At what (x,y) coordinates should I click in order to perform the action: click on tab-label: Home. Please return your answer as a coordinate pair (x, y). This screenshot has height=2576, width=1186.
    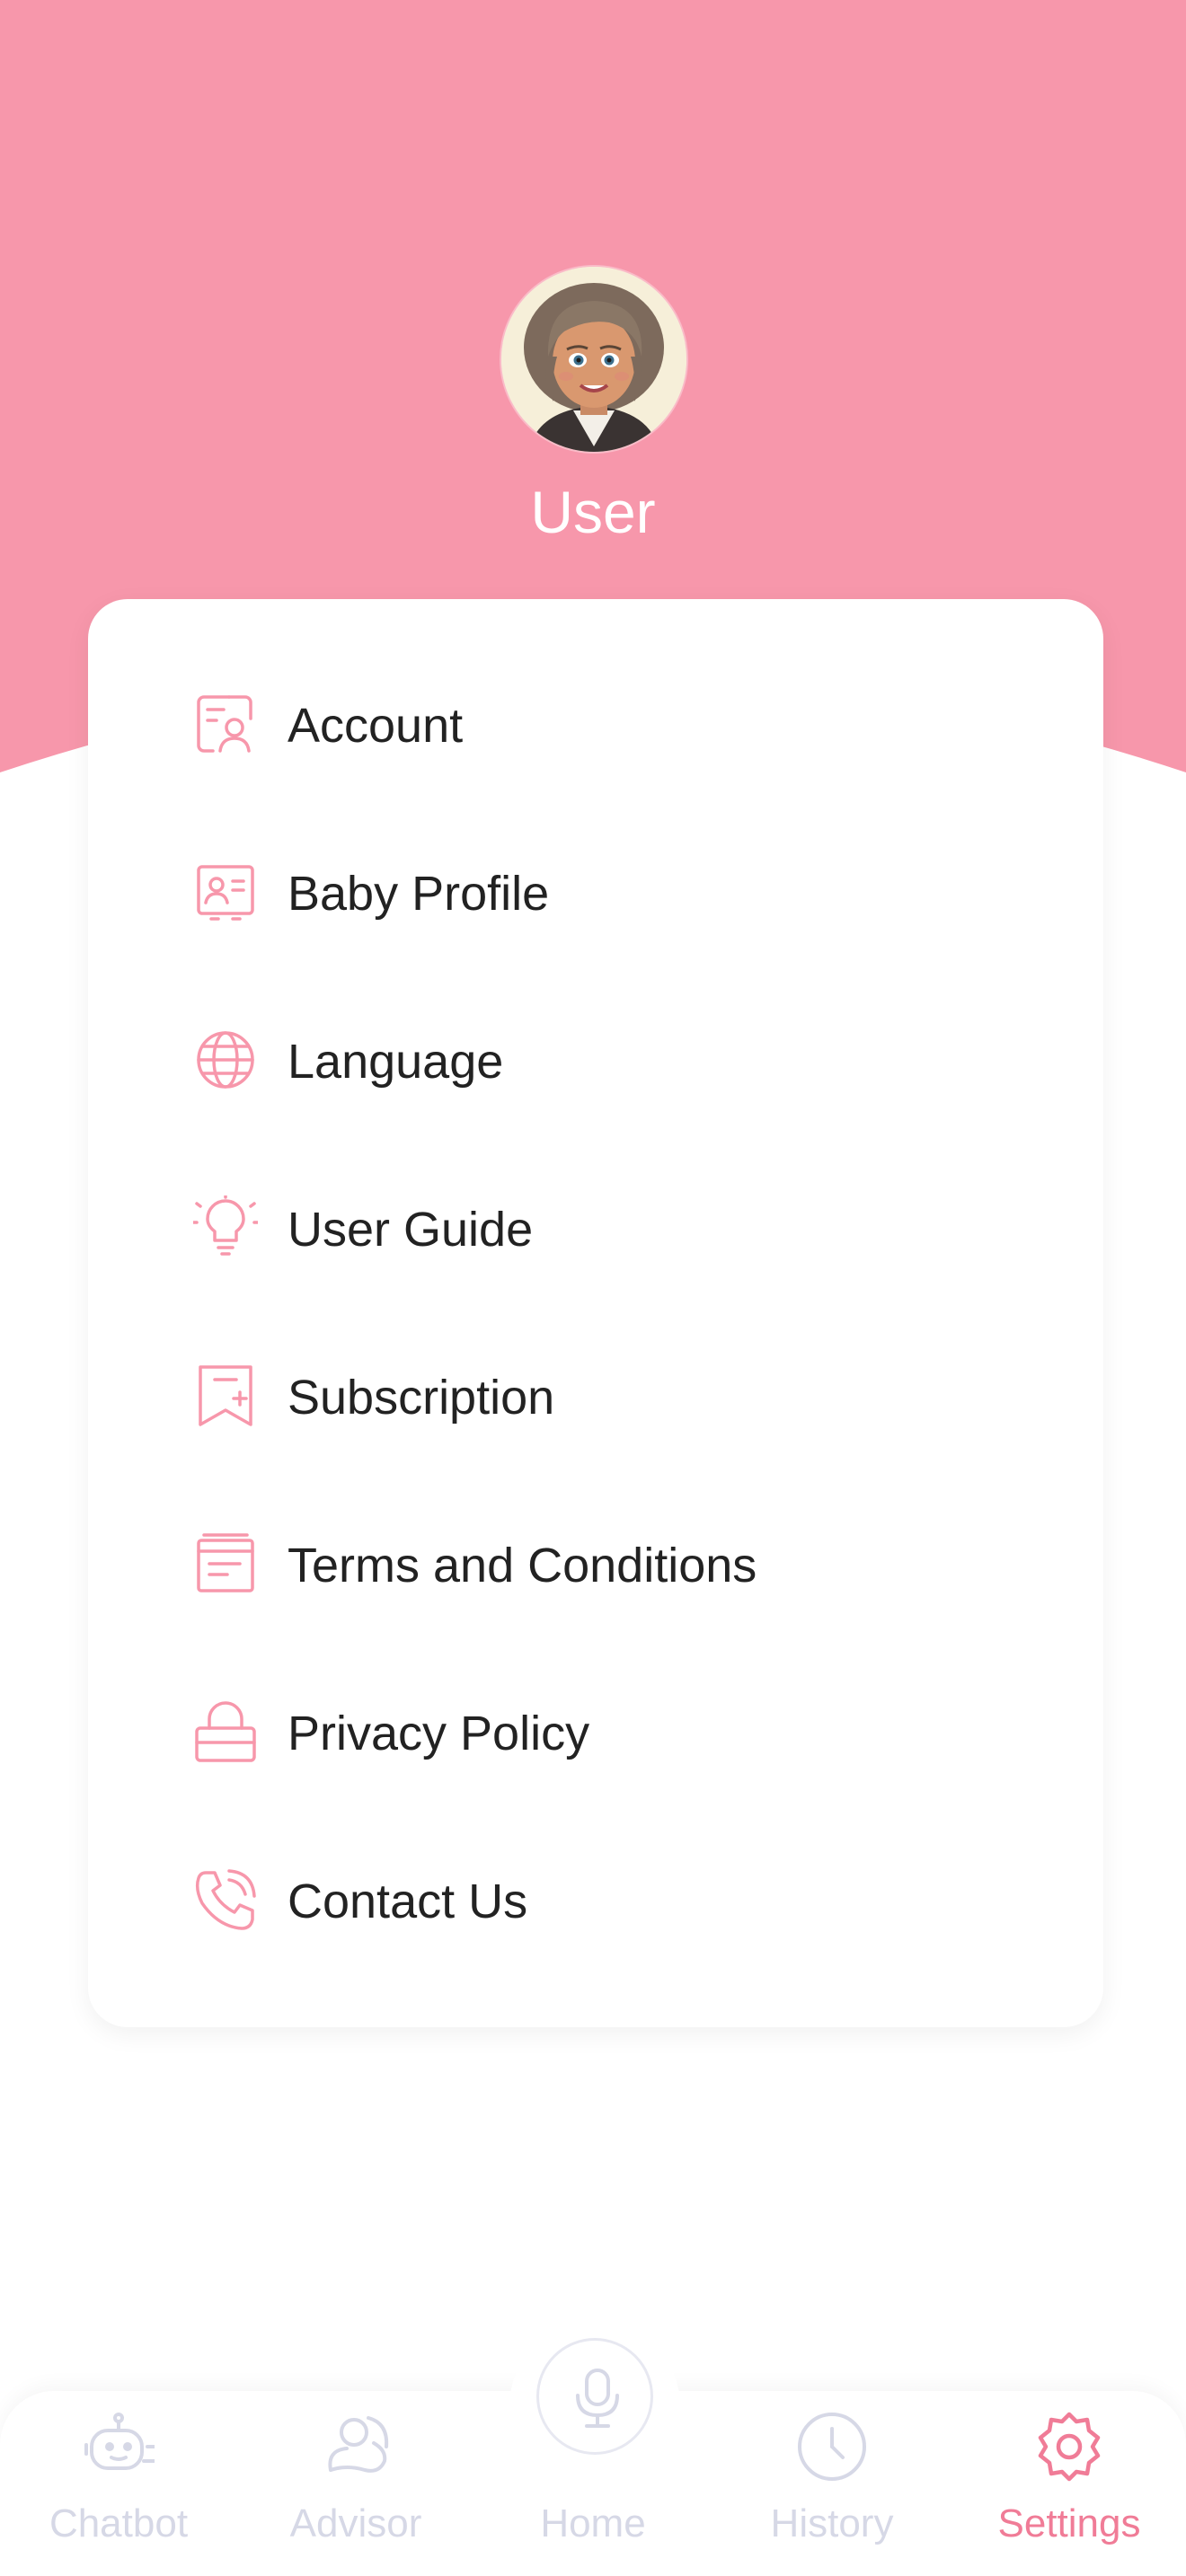
    Looking at the image, I should click on (593, 2523).